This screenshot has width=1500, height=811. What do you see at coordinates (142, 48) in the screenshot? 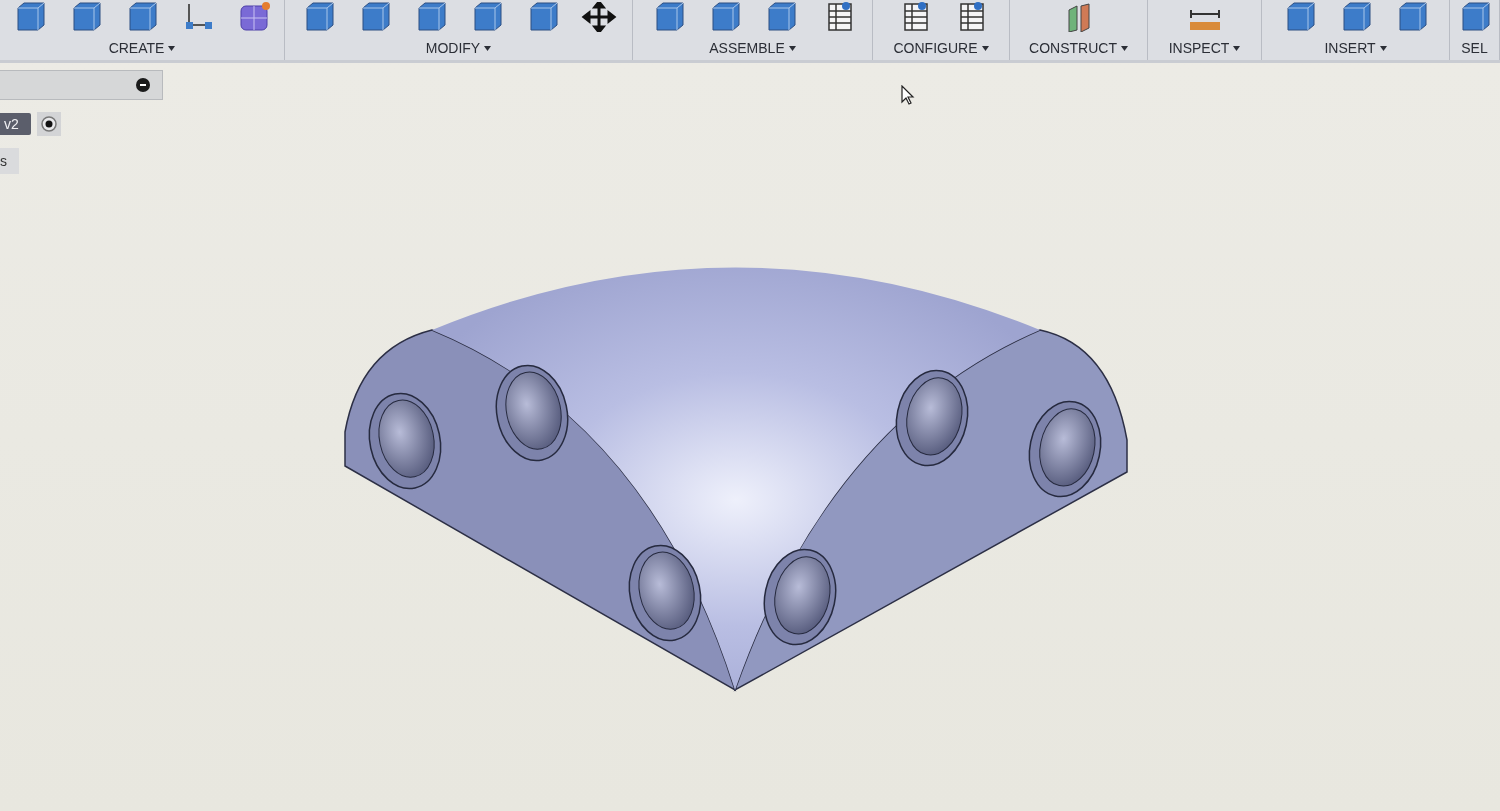
I see `toolbar-group-menu: CREATE` at bounding box center [142, 48].